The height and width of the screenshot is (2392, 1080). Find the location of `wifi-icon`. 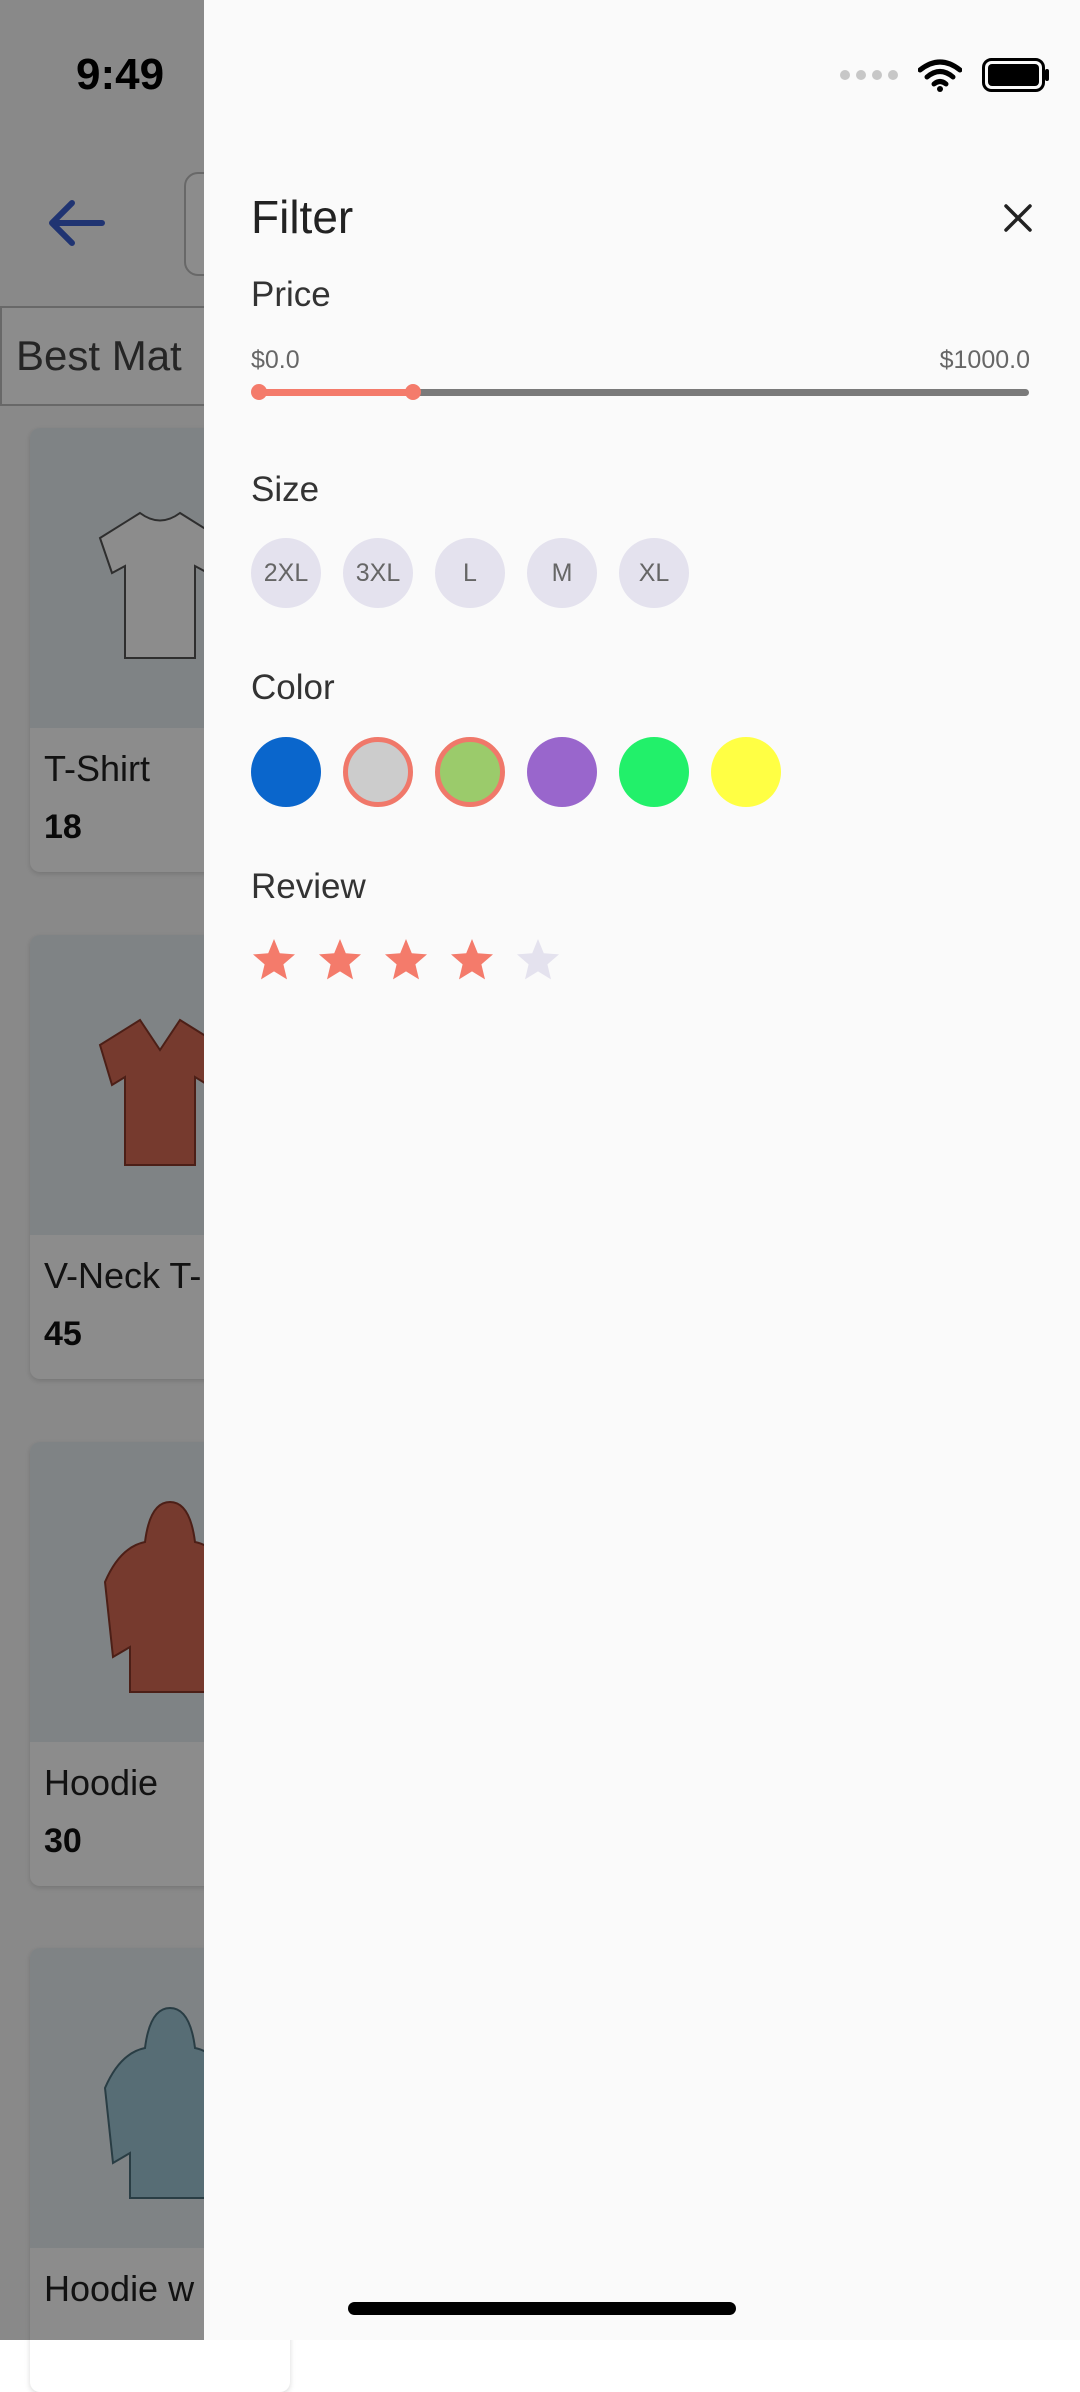

wifi-icon is located at coordinates (940, 75).